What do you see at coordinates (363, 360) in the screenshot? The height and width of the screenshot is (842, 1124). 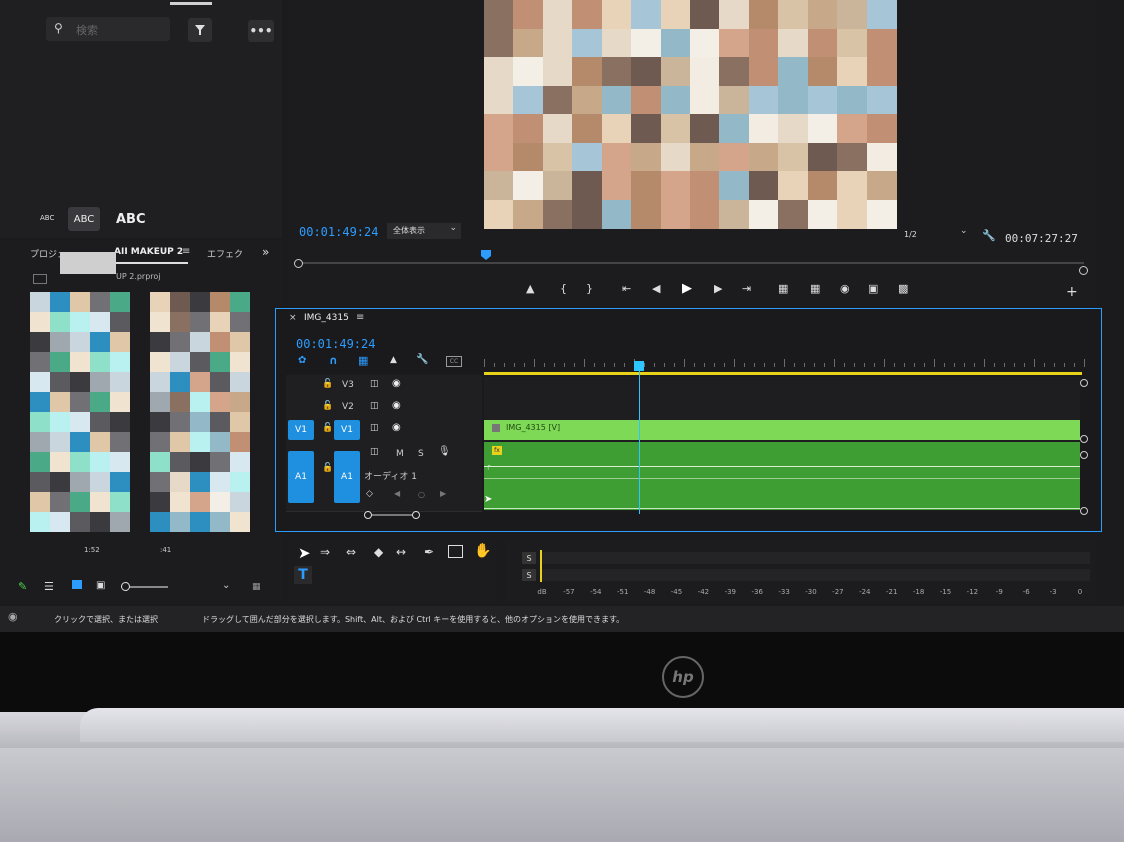 I see `linked-selection-icon: ▦` at bounding box center [363, 360].